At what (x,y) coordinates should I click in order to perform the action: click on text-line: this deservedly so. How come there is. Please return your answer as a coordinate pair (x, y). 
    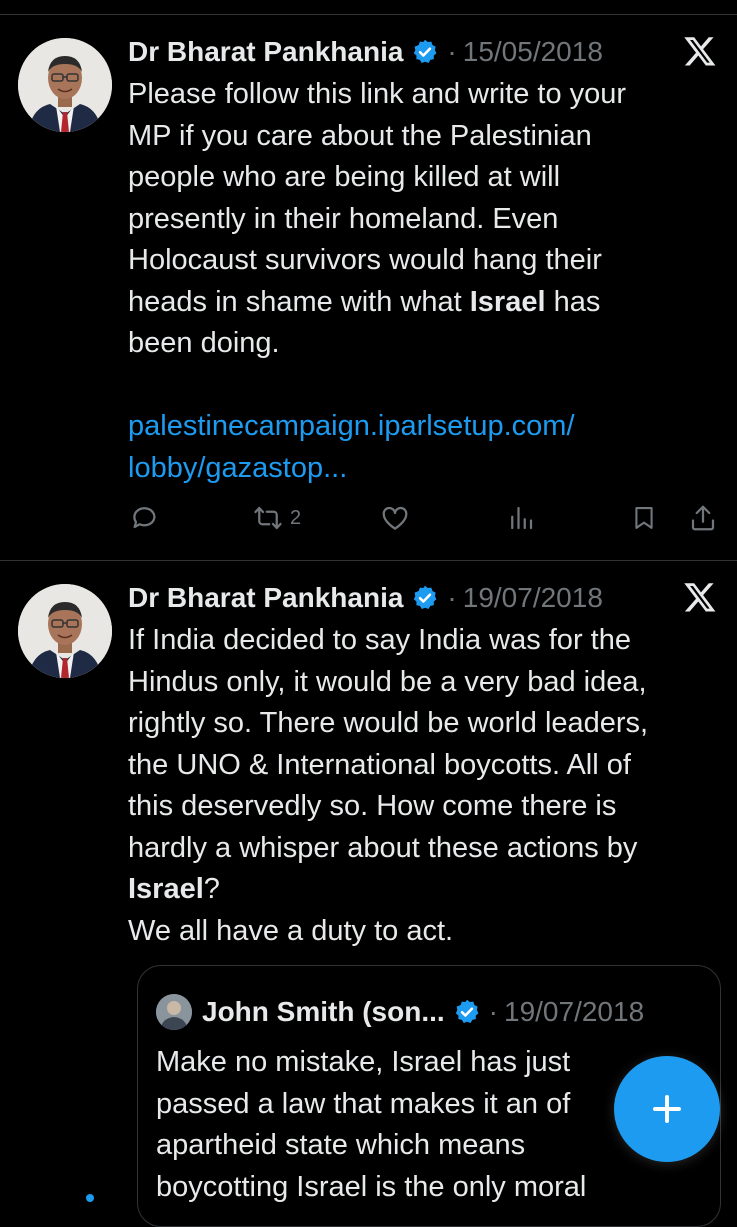
    Looking at the image, I should click on (372, 806).